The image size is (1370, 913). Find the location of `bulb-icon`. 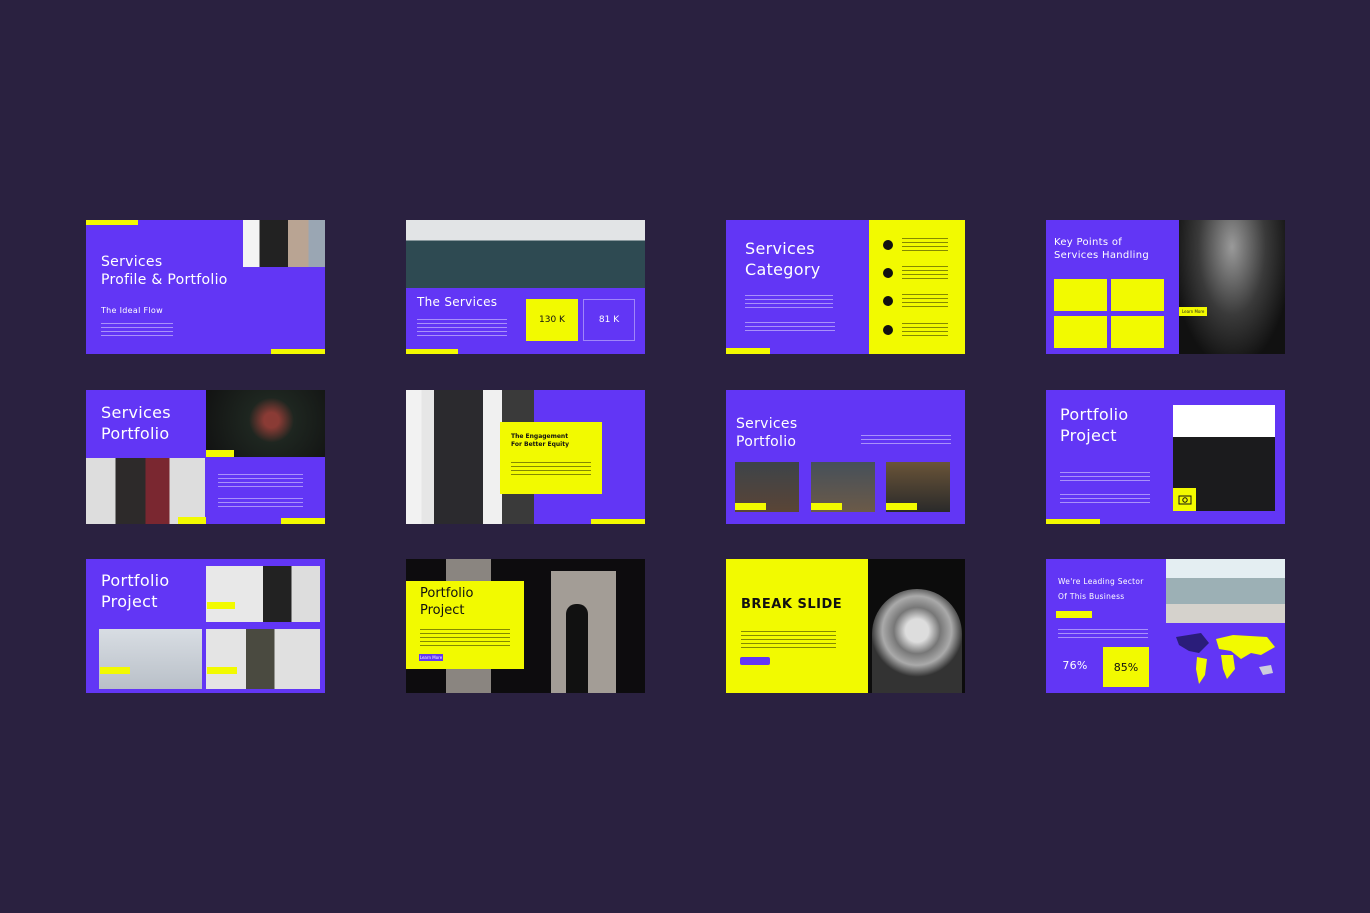

bulb-icon is located at coordinates (888, 330).